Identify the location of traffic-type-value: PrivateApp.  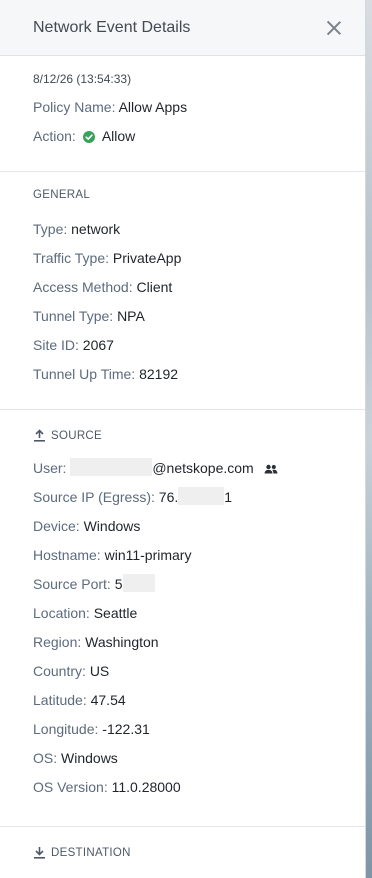
(147, 258).